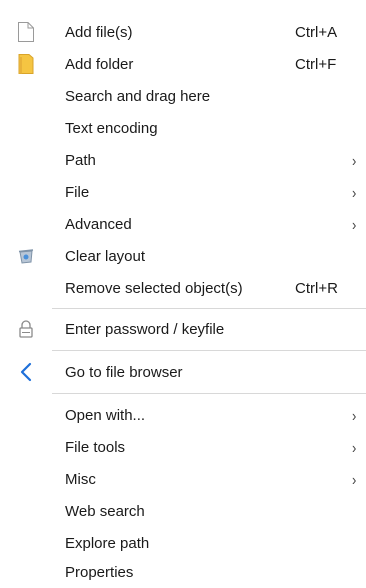 The height and width of the screenshot is (588, 366). Describe the element at coordinates (183, 572) in the screenshot. I see `menu-item-properties: Properties` at that location.